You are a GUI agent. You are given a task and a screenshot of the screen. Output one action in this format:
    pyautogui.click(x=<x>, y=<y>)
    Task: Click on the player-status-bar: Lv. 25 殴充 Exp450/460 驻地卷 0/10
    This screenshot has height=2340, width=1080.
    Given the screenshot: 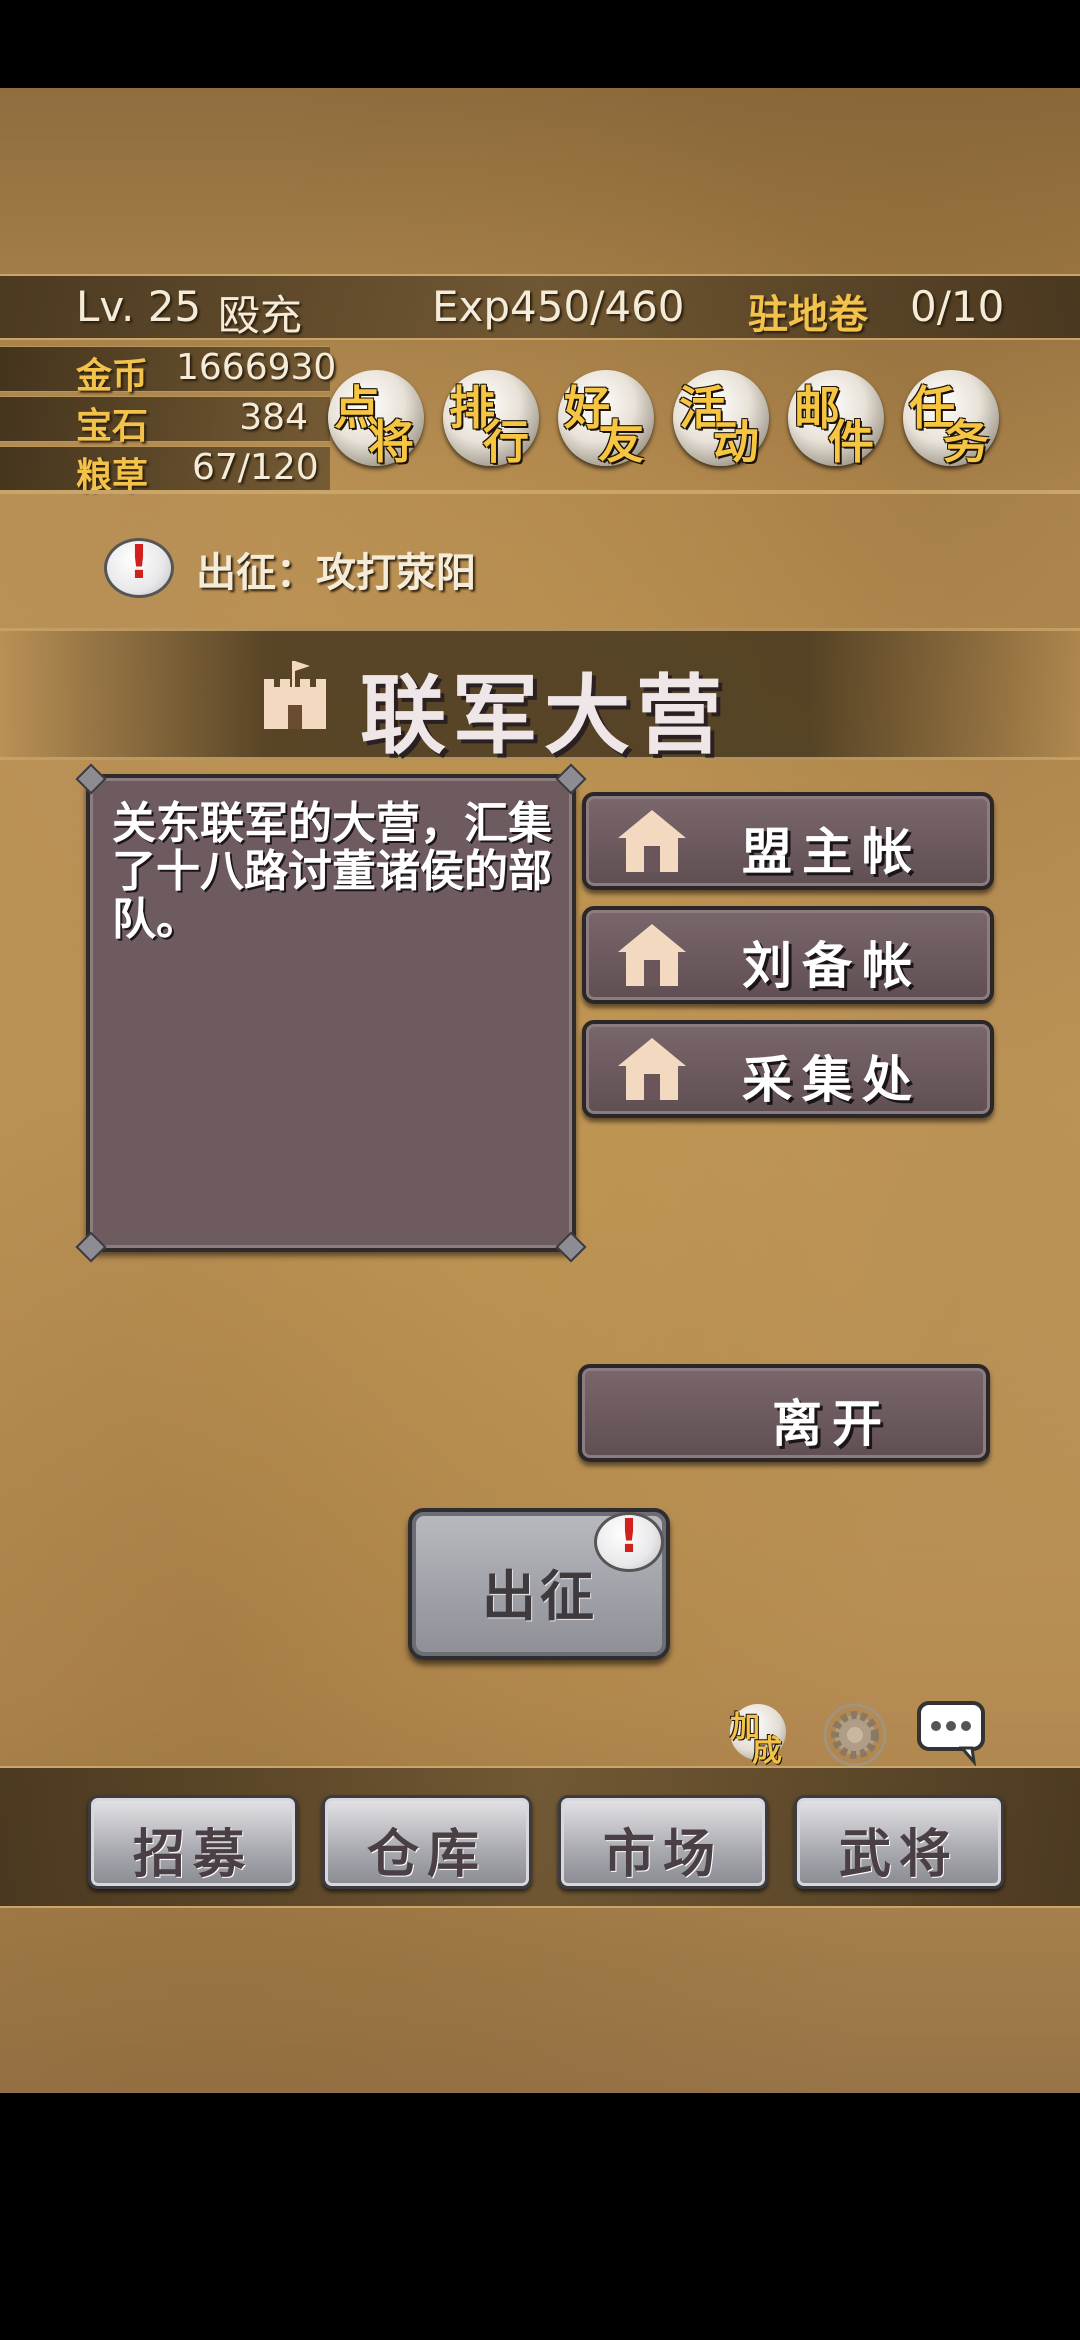 What is the action you would take?
    pyautogui.click(x=540, y=307)
    